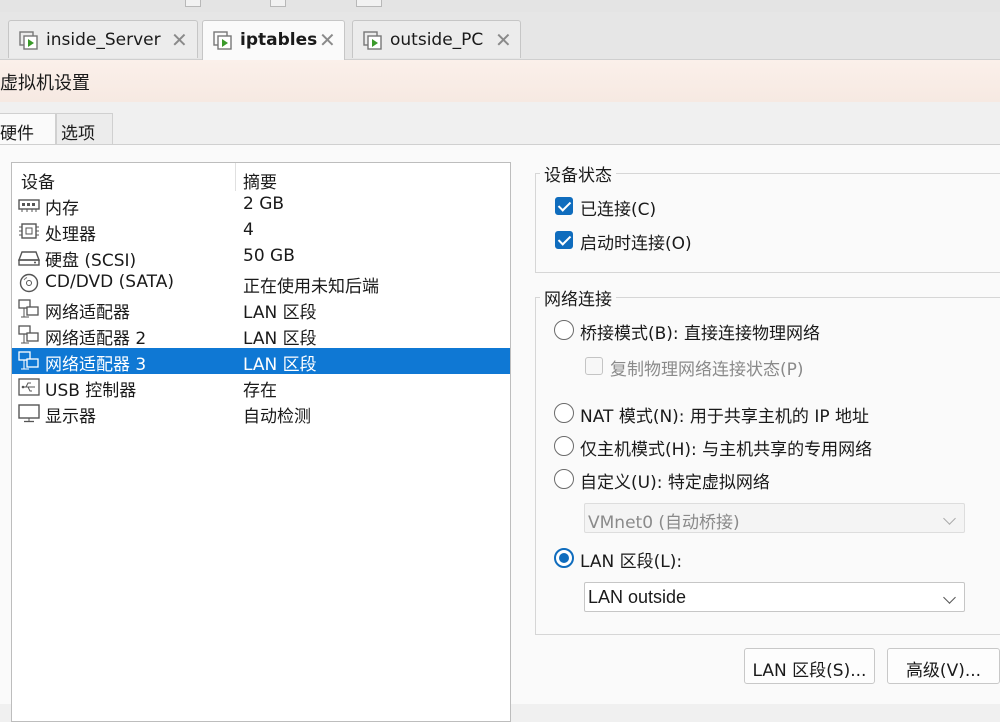 The width and height of the screenshot is (1000, 722). I want to click on device-row-memory: 内存 2 GB, so click(261, 205).